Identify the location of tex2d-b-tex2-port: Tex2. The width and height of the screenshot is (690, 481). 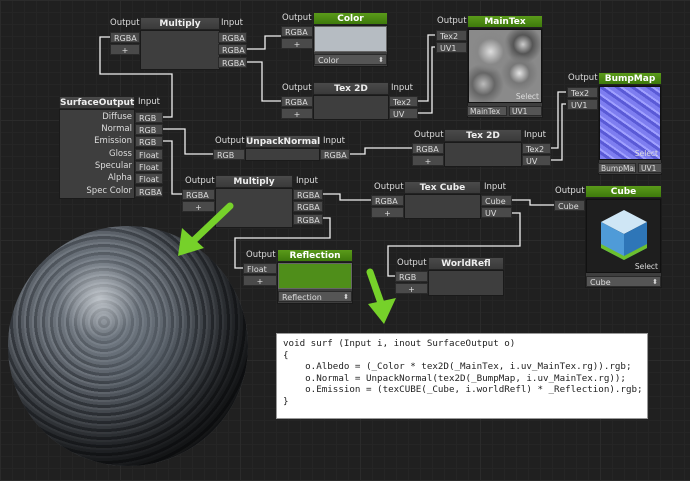
(536, 148).